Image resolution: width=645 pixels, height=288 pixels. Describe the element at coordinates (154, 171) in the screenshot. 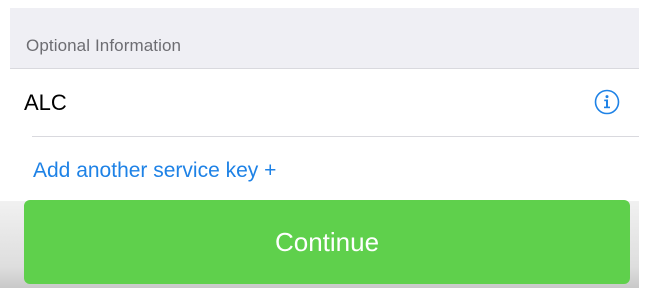

I see `add-service-key-link: Add another service key +` at that location.